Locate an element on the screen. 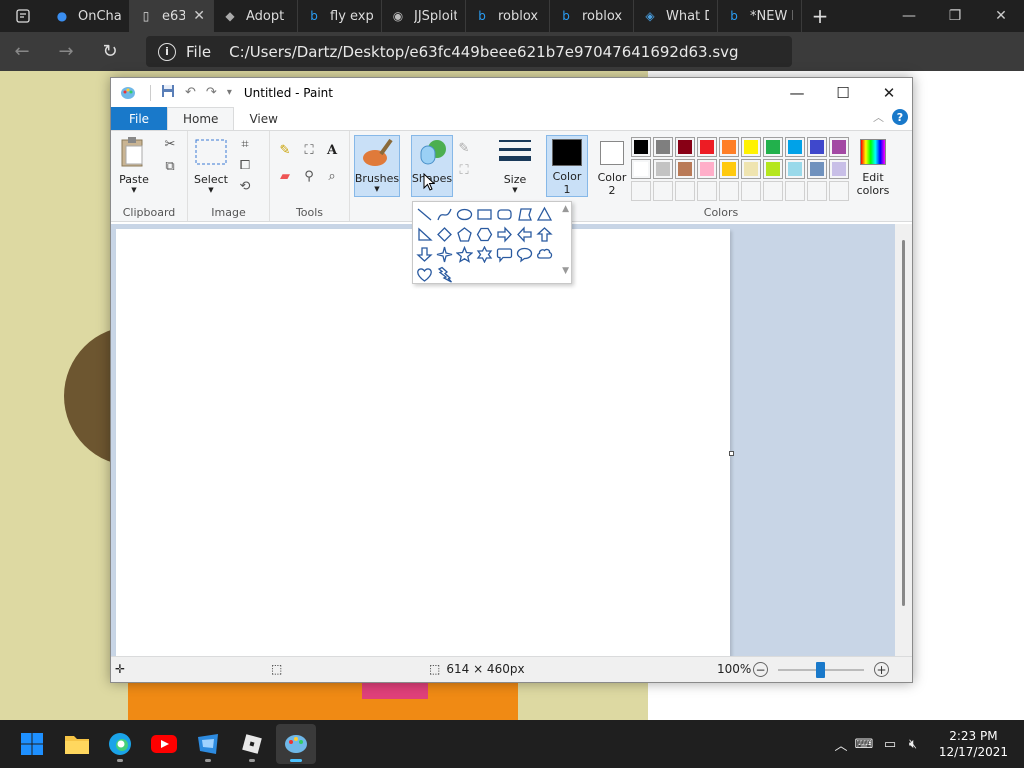 The image size is (1024, 768). edit-colors-button: Edit colors is located at coordinates (873, 166).